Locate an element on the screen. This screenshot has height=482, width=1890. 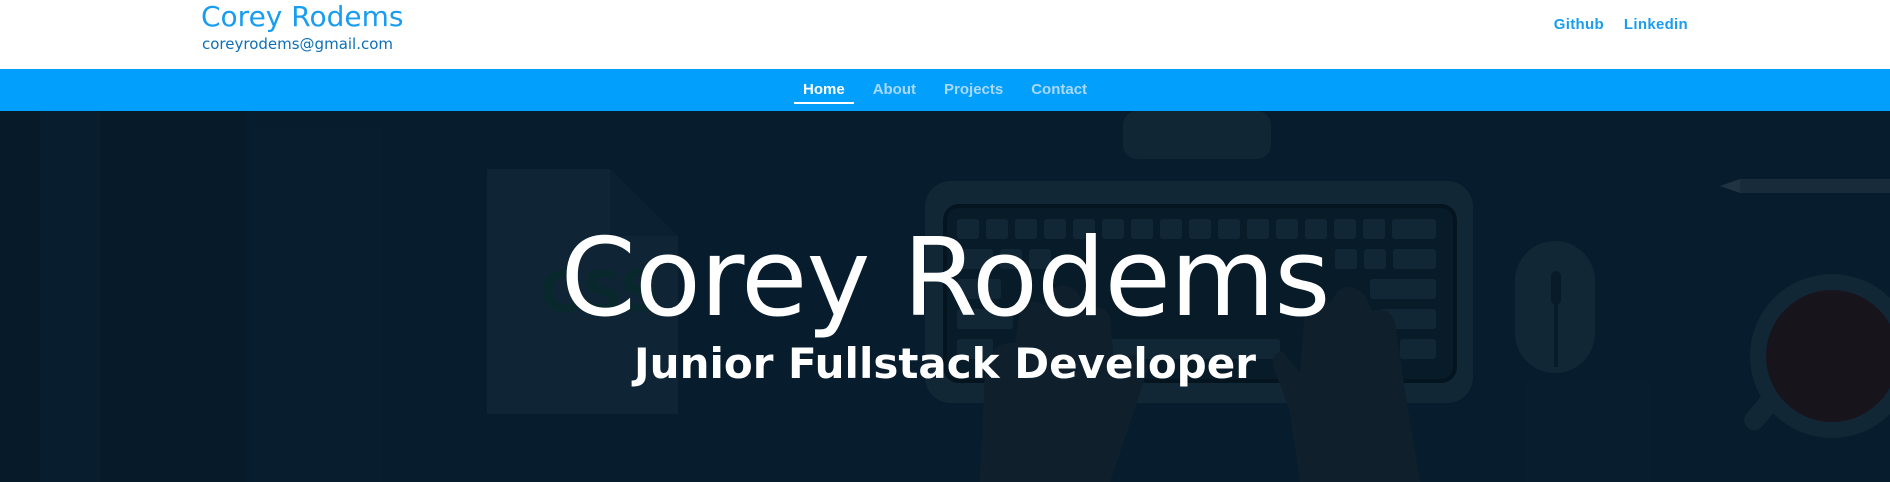
nav-item-contact: Contact is located at coordinates (1059, 90).